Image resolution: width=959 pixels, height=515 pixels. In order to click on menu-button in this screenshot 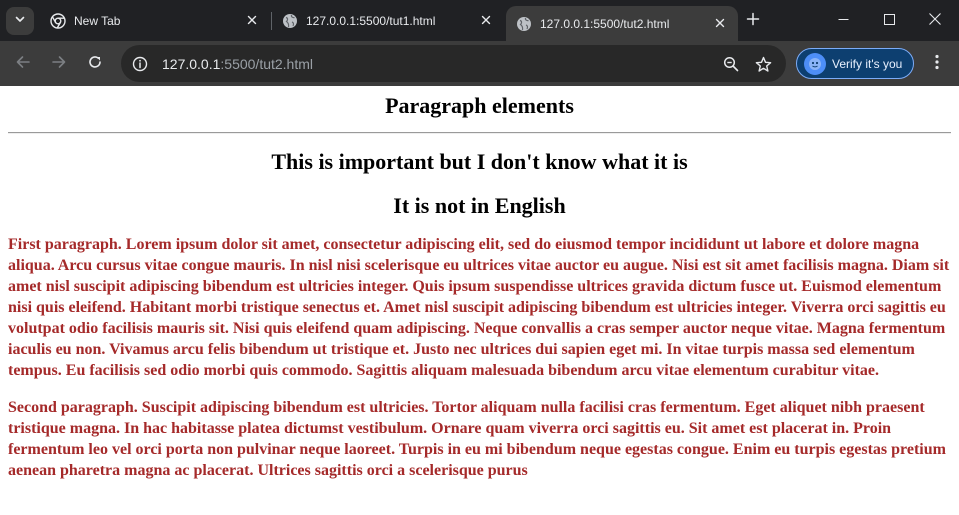, I will do `click(937, 64)`.